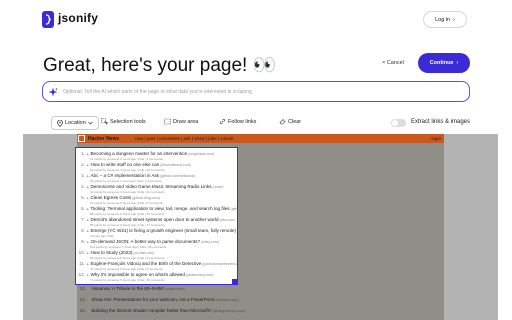  What do you see at coordinates (201, 154) in the screenshot?
I see `story-site: (longreads.com)` at bounding box center [201, 154].